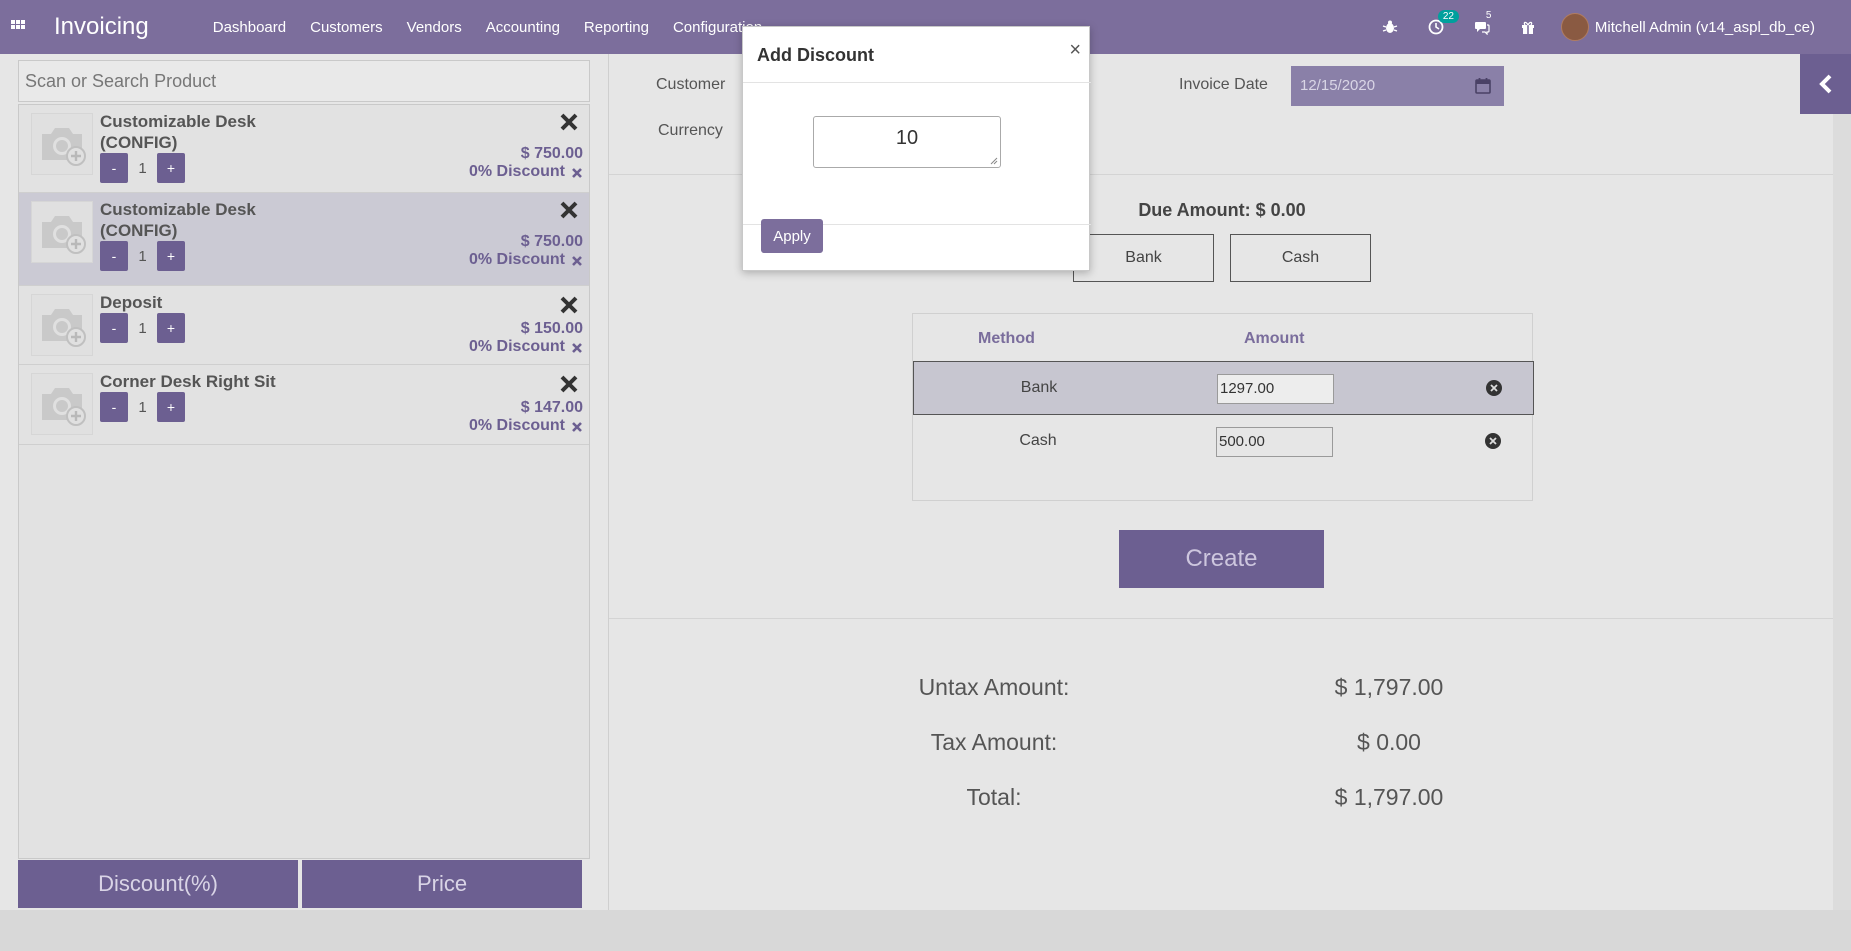 This screenshot has width=1851, height=951. Describe the element at coordinates (994, 161) in the screenshot. I see `resize-grip-icon` at that location.